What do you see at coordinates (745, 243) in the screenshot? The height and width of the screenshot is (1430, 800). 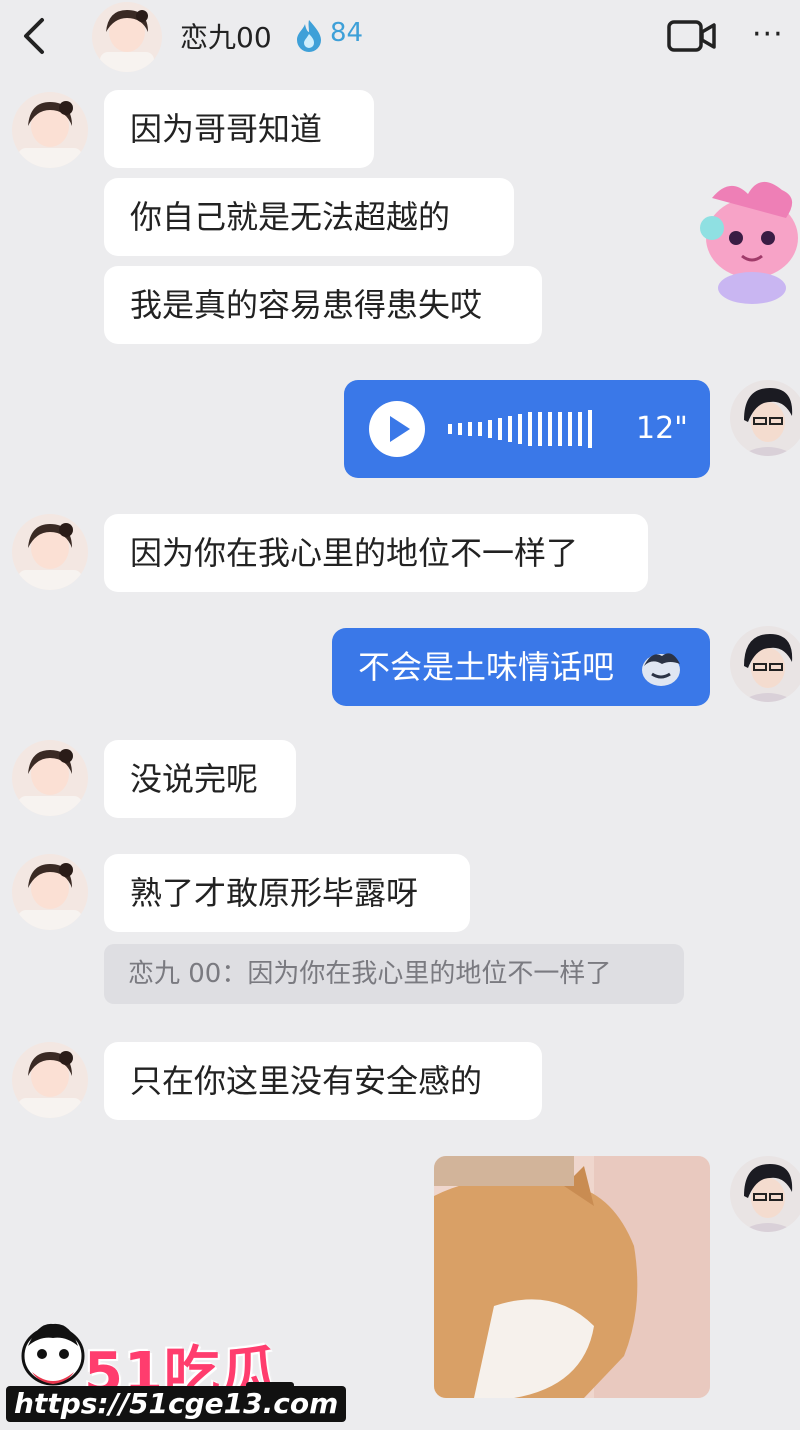 I see `sticker-image` at bounding box center [745, 243].